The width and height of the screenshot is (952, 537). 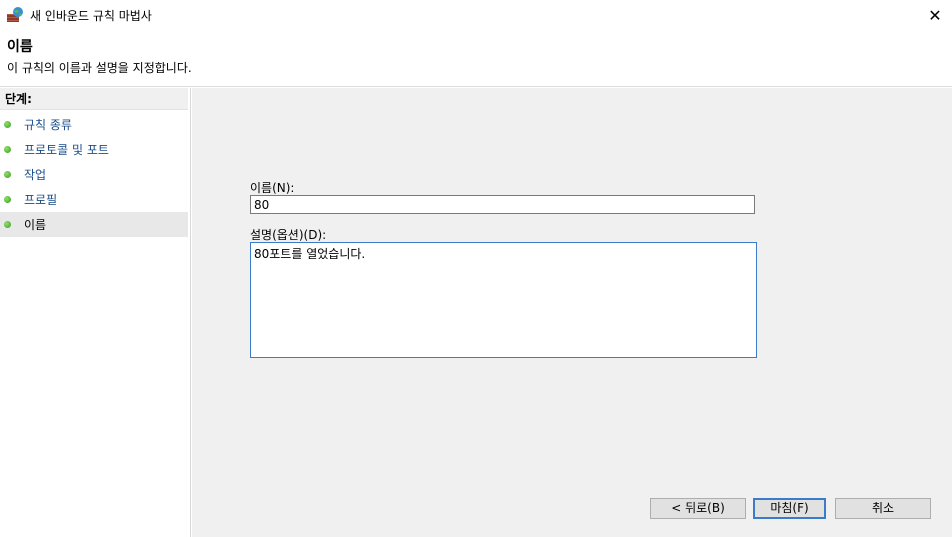 I want to click on description-input: 80포트를 열었습니다., so click(x=503, y=300).